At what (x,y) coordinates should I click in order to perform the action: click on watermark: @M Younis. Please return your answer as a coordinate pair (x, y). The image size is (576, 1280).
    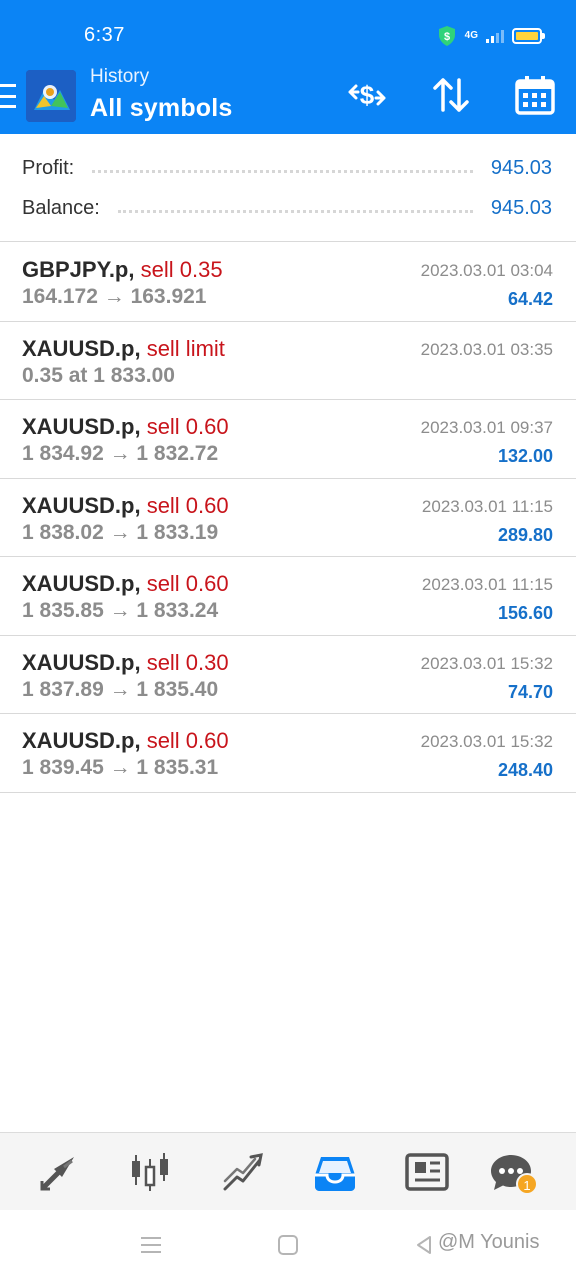
    Looking at the image, I should click on (489, 1242).